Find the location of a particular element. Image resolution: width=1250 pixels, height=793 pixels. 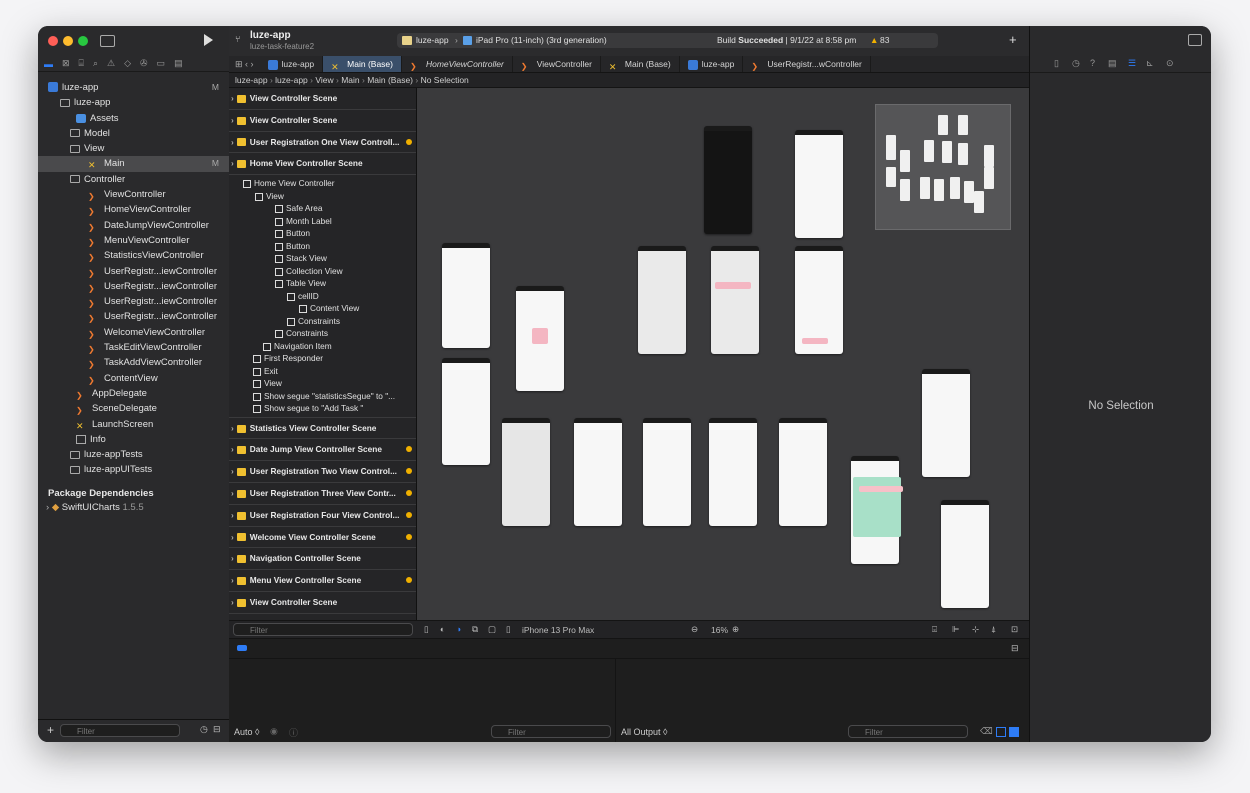

sidebar-toggle-icon is located at coordinates (107, 41).